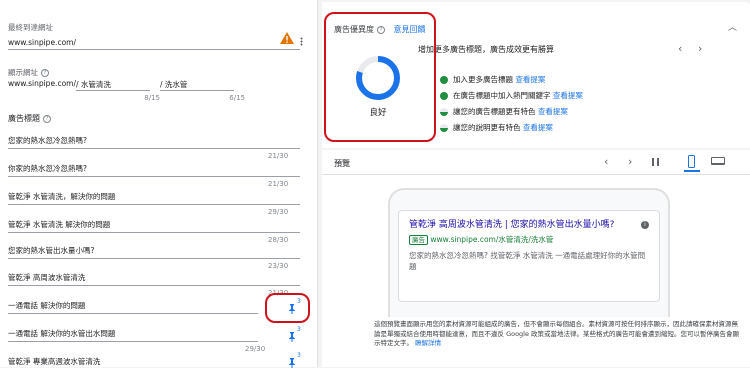  Describe the element at coordinates (59, 224) in the screenshot. I see `headline-field: 管乾淨 水管清洗 解決你的問題` at that location.